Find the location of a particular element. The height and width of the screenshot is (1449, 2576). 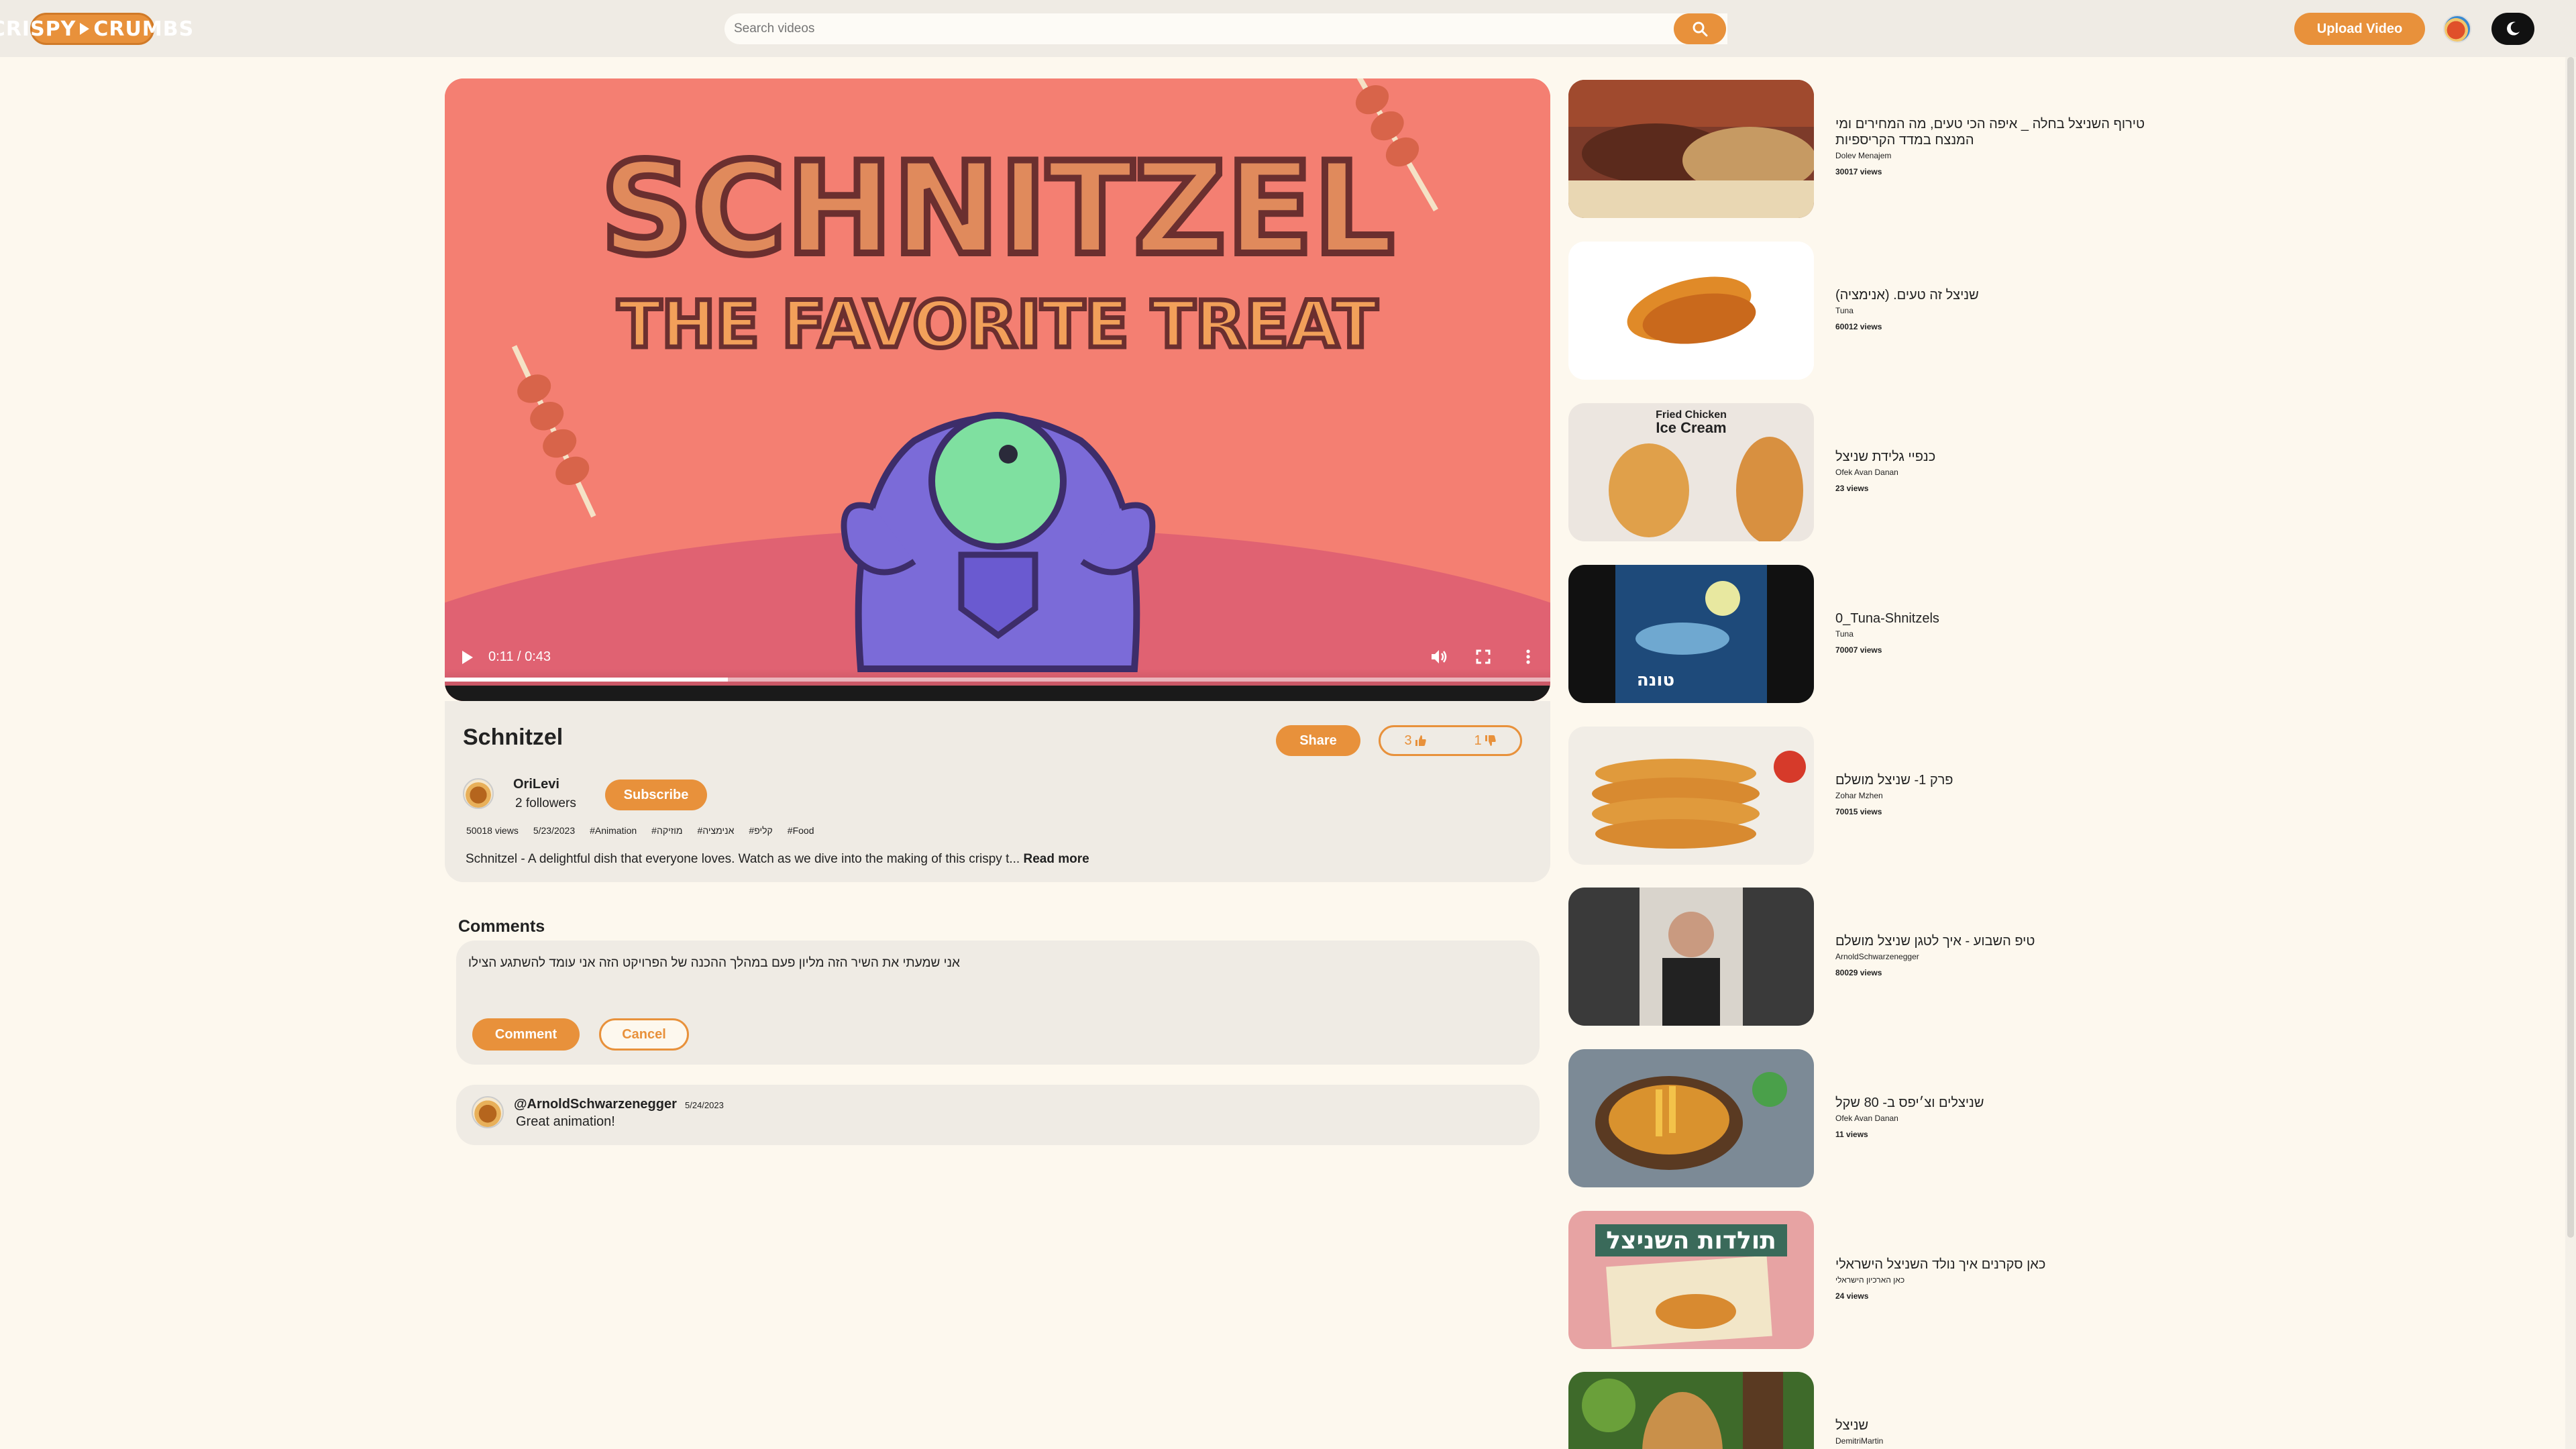

comment-text: Great animation! is located at coordinates (565, 1121).